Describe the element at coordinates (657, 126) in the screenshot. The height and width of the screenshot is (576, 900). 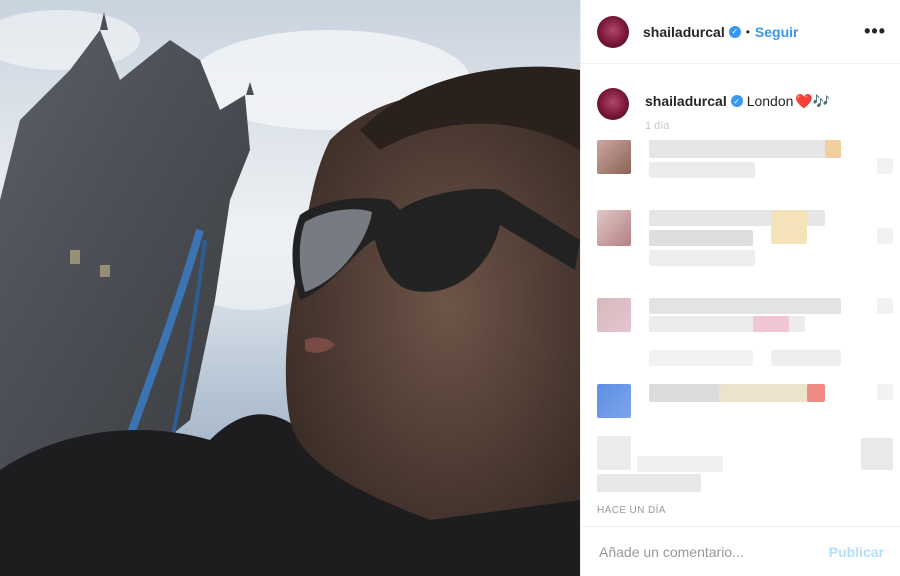
I see `caption-timestamp: 1 día` at that location.